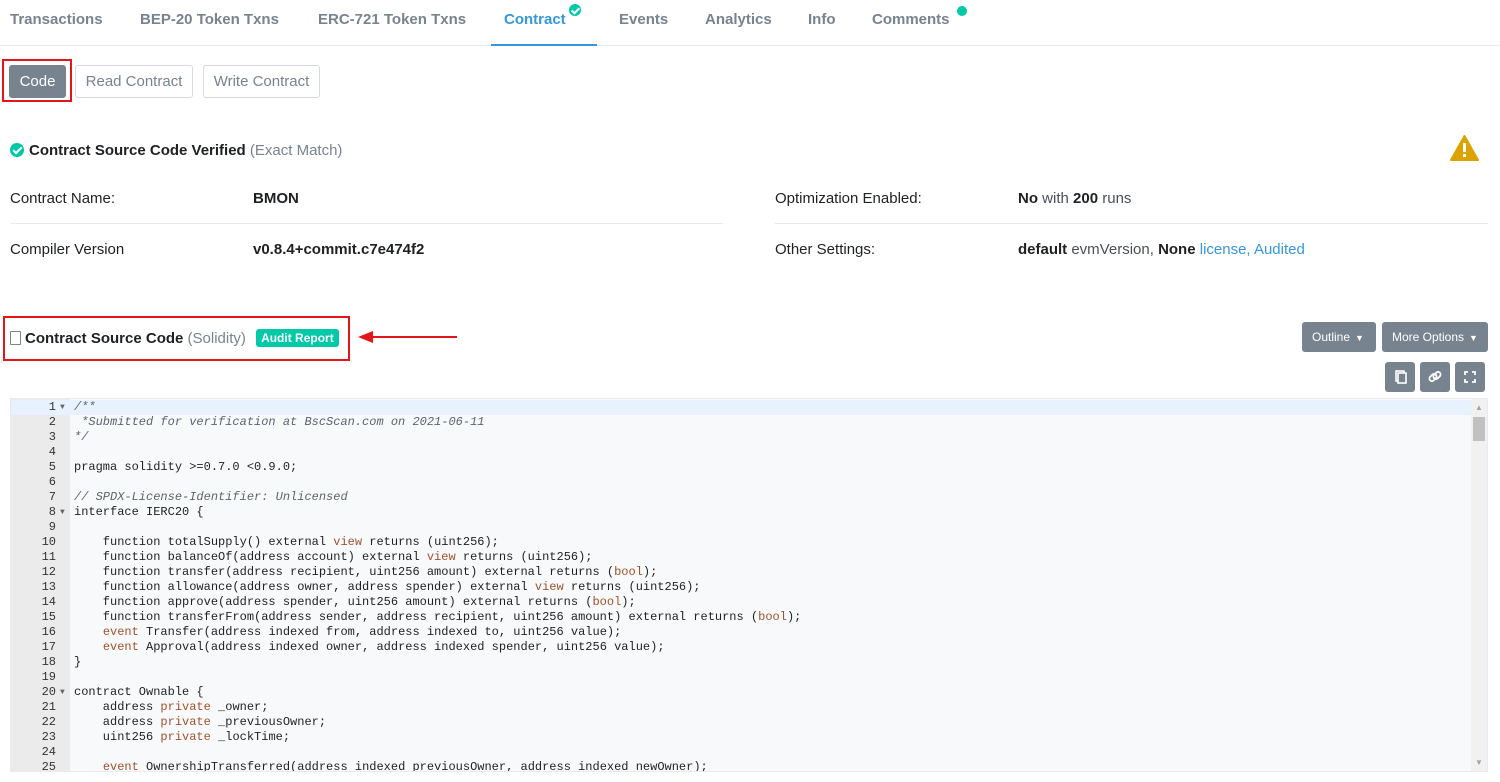 The image size is (1500, 782). Describe the element at coordinates (52, 467) in the screenshot. I see `line-number: 5` at that location.